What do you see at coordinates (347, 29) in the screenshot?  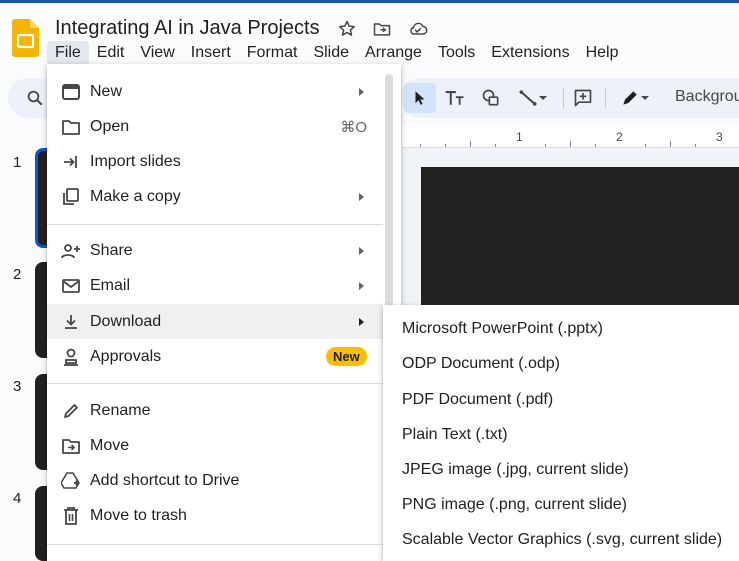 I see `star-icon` at bounding box center [347, 29].